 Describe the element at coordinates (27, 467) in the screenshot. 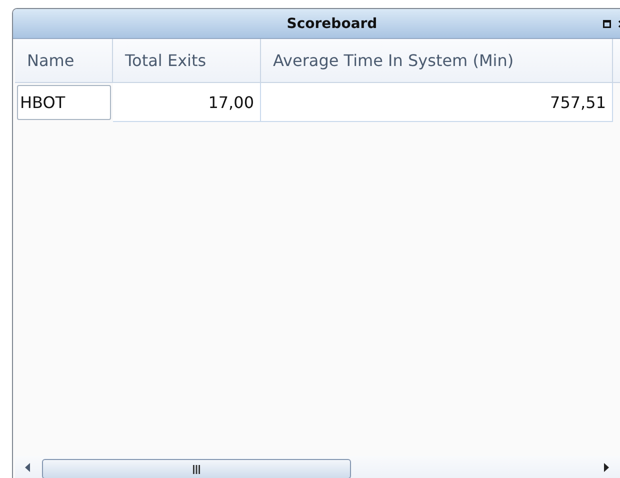

I see `scroll-left-icon` at that location.